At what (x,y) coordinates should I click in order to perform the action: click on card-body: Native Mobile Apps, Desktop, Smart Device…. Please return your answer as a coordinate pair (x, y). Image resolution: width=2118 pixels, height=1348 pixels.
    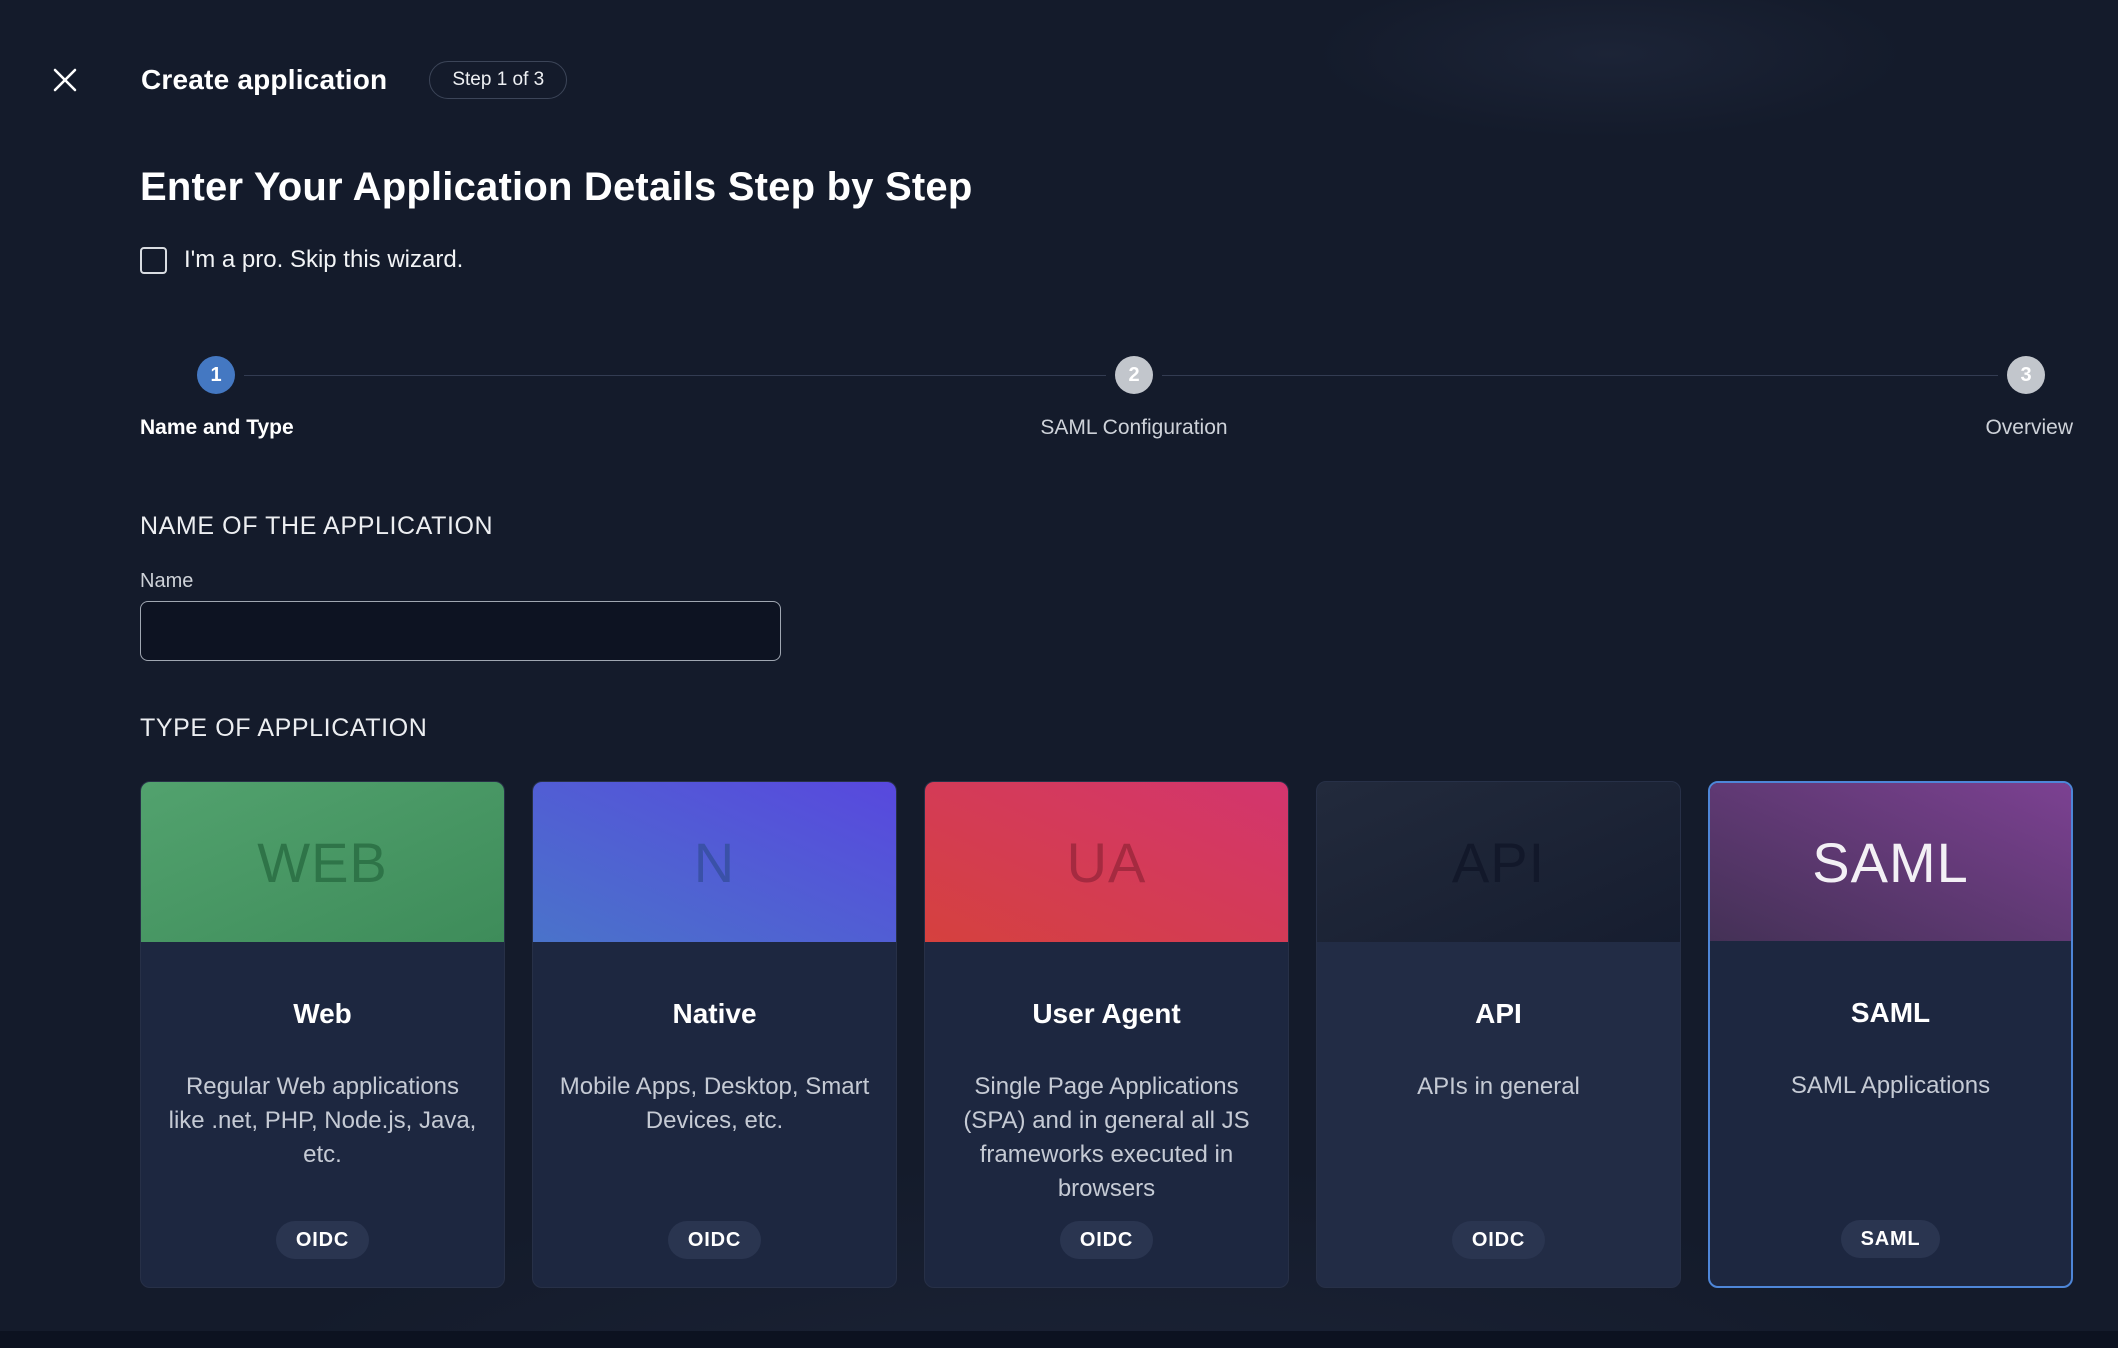
    Looking at the image, I should click on (714, 1114).